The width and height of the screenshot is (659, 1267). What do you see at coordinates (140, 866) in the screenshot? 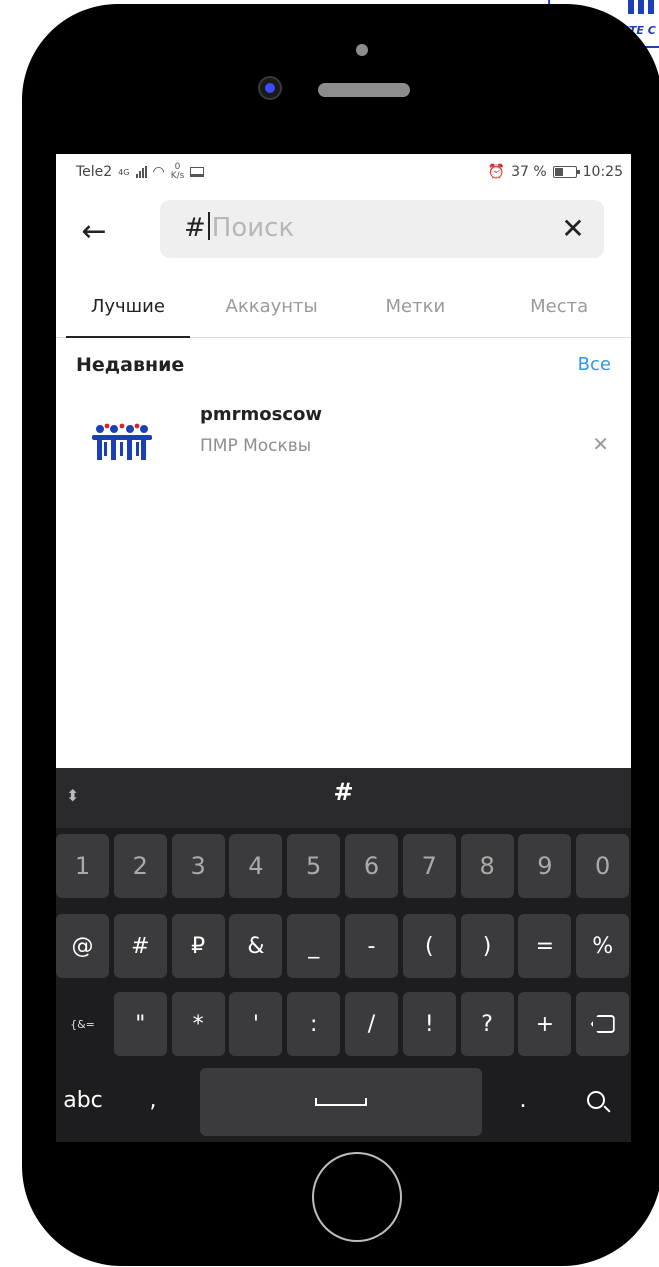
I see `number-key: 2` at bounding box center [140, 866].